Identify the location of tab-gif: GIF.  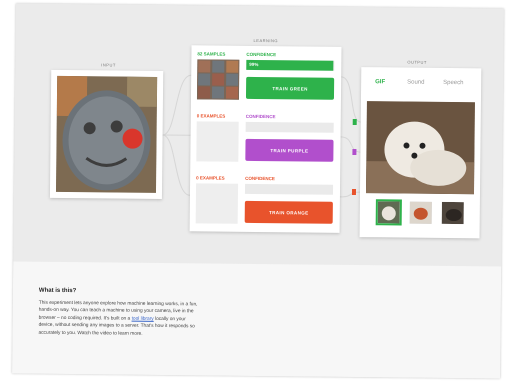
(380, 82).